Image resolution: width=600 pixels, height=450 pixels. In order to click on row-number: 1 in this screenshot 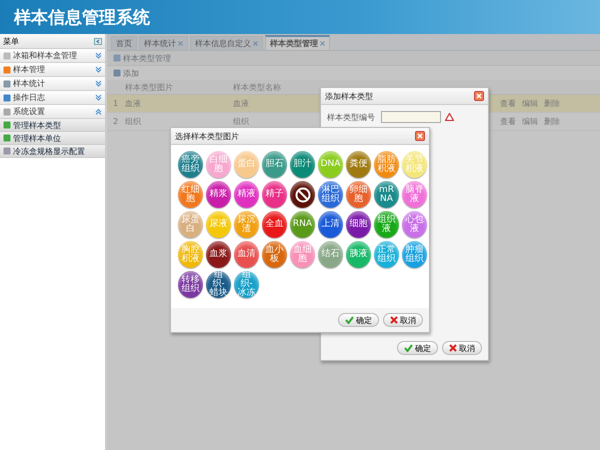, I will do `click(113, 104)`.